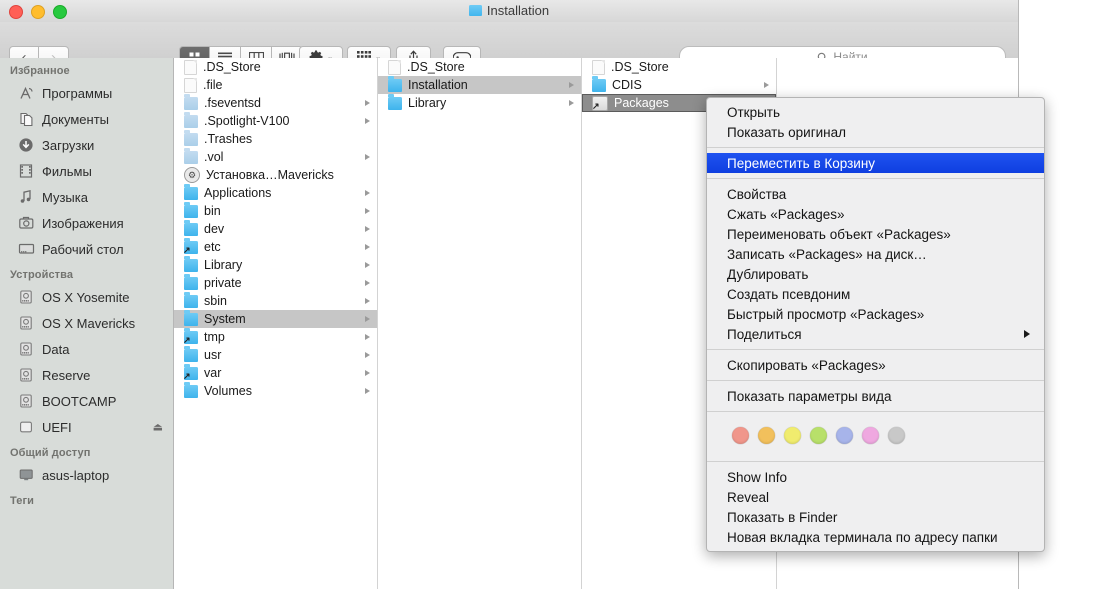 This screenshot has height=589, width=1100. I want to click on list-item: usr, so click(275, 355).